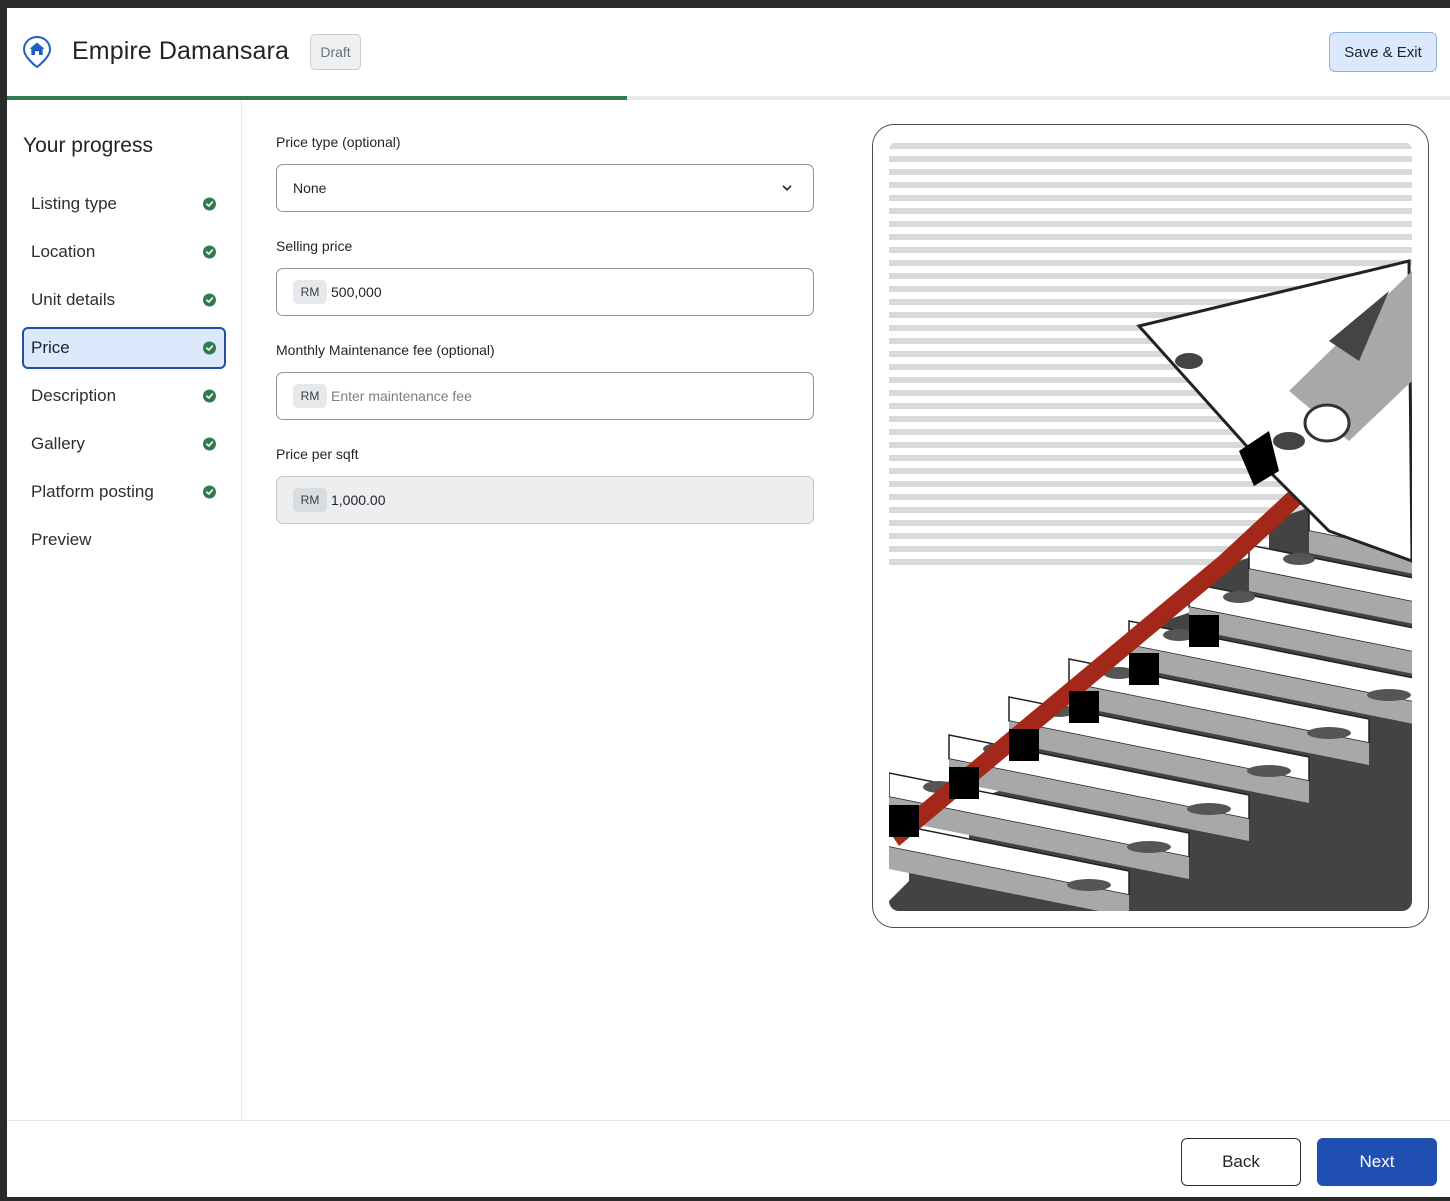 The height and width of the screenshot is (1201, 1450). Describe the element at coordinates (354, 350) in the screenshot. I see `maintenance-fee-label-text: Monthly Maintenance fee` at that location.